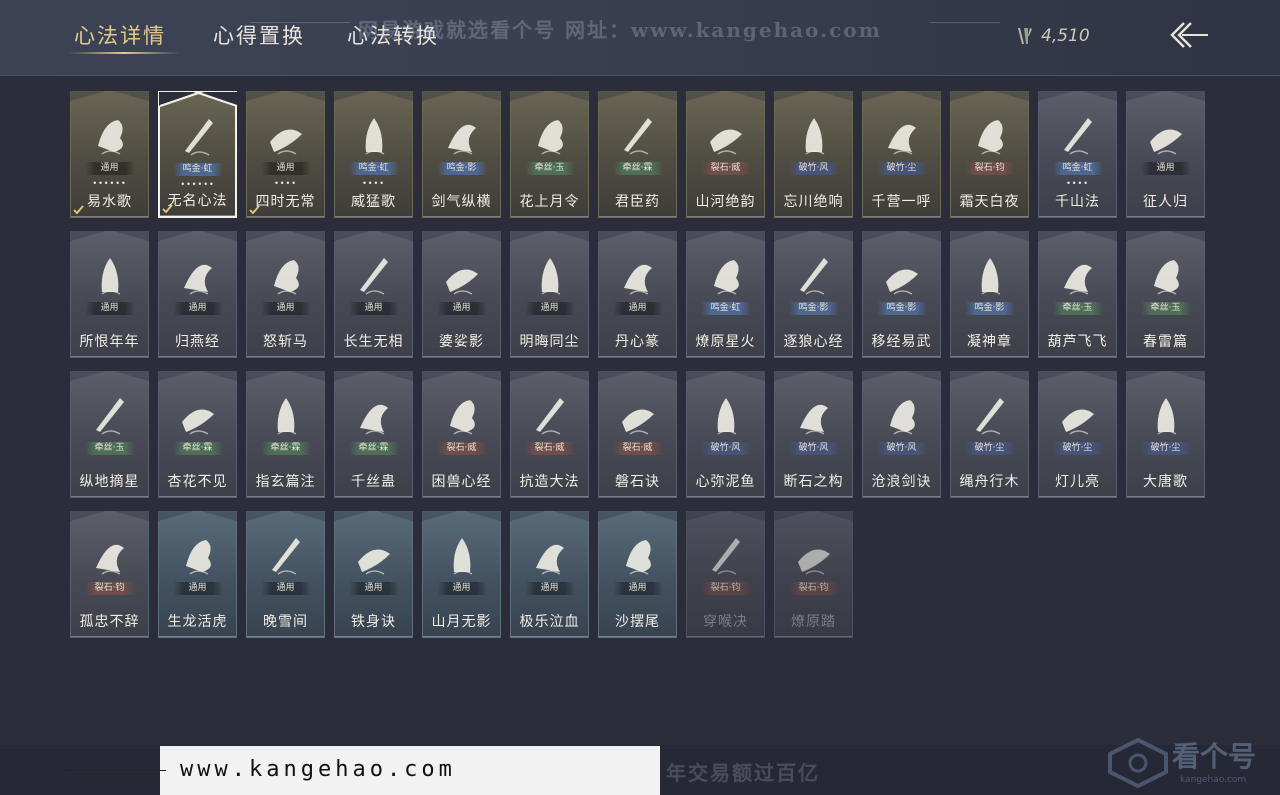 This screenshot has width=1280, height=795. I want to click on xinfa-card: 破竹·风 沧浪剑诀, so click(901, 434).